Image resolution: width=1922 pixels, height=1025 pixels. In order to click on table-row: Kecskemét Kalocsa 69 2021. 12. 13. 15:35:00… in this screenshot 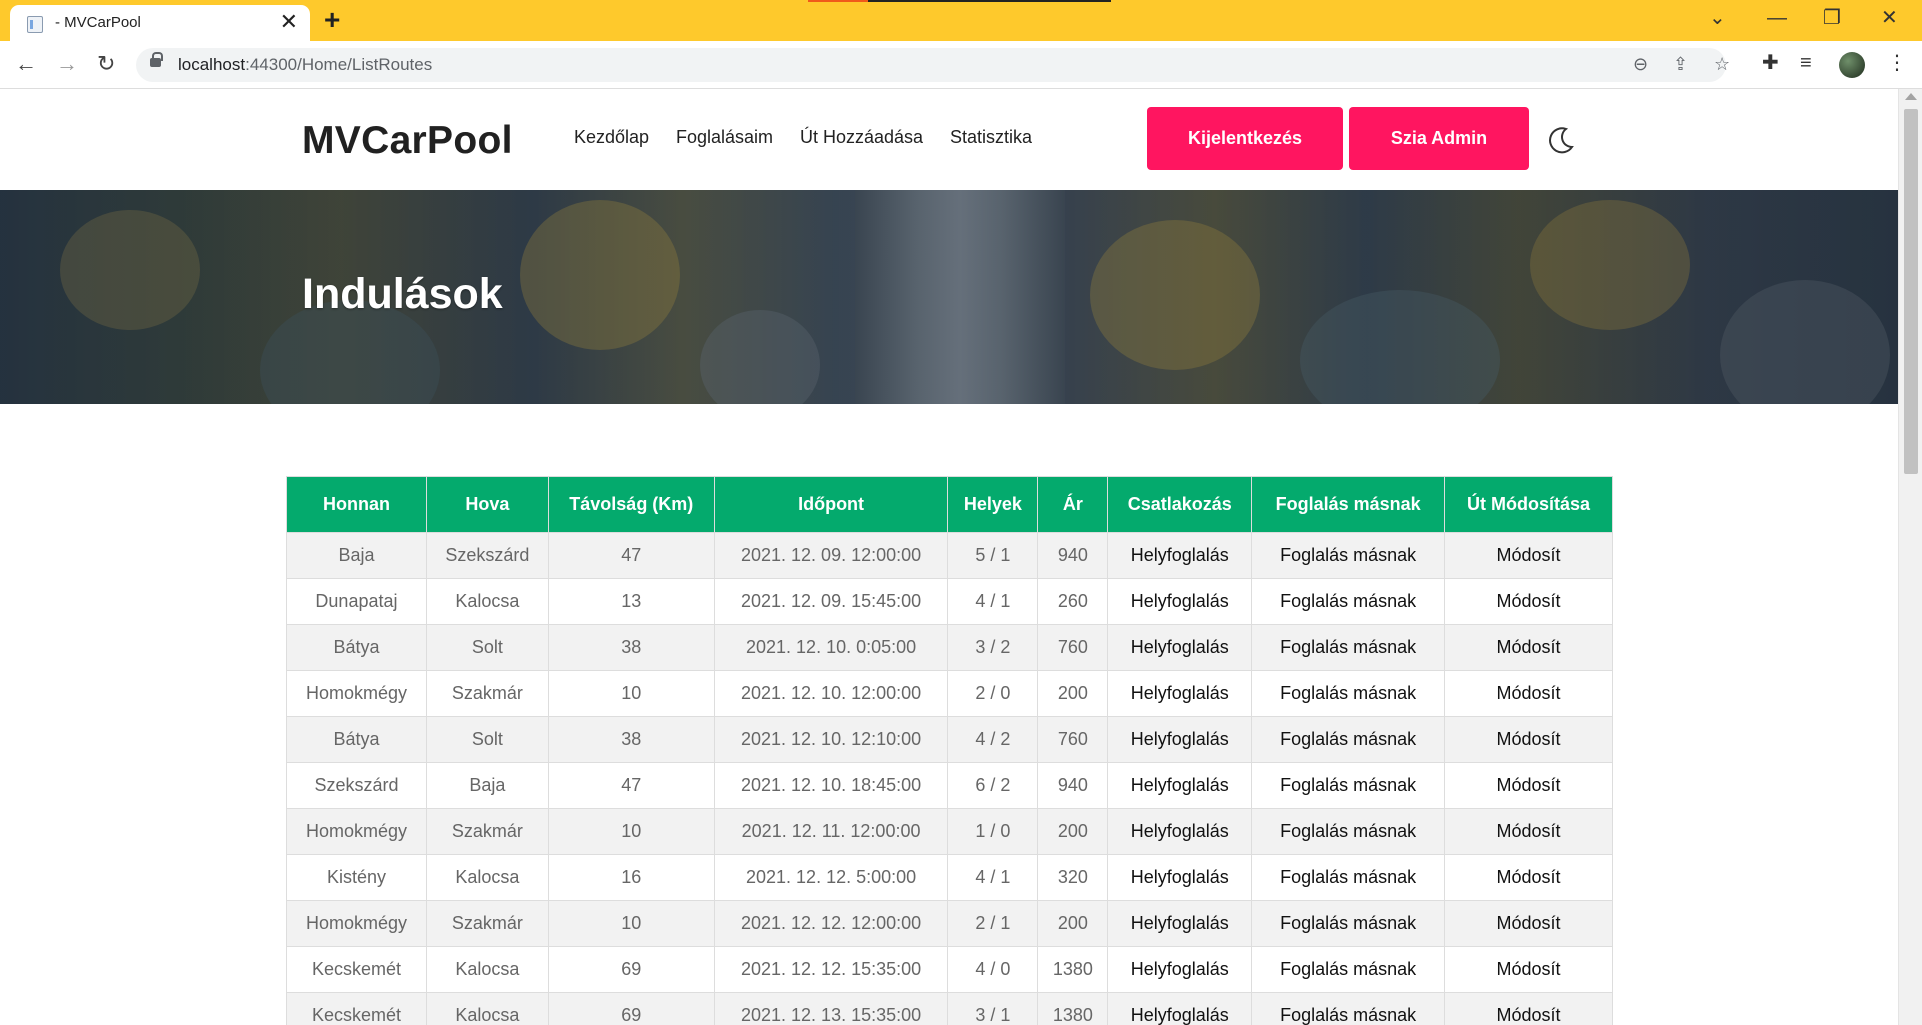, I will do `click(949, 1008)`.